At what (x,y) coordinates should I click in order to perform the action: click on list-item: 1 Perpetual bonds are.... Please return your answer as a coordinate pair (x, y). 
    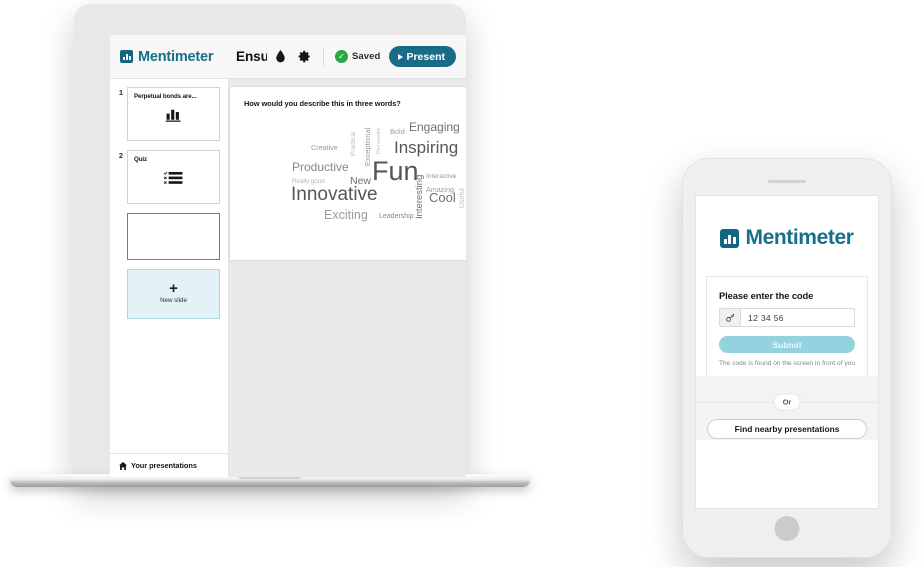
    Looking at the image, I should click on (168, 114).